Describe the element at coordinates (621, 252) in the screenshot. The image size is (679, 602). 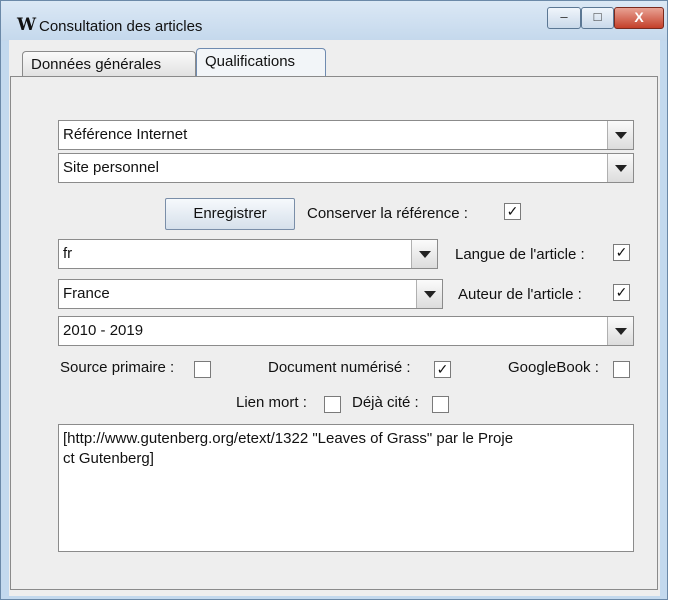
I see `language-checkbox: ✓` at that location.